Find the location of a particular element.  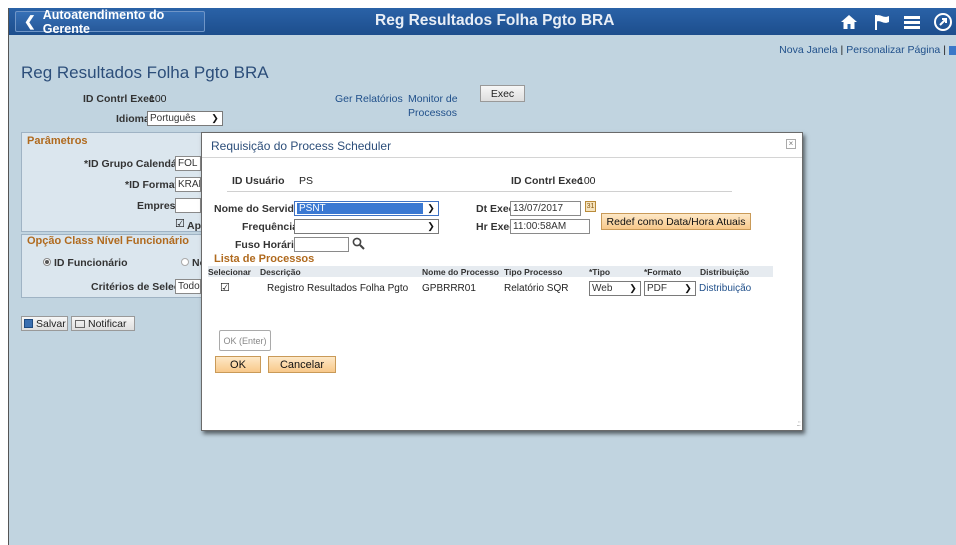

col-distribution: Distribuição is located at coordinates (725, 272).